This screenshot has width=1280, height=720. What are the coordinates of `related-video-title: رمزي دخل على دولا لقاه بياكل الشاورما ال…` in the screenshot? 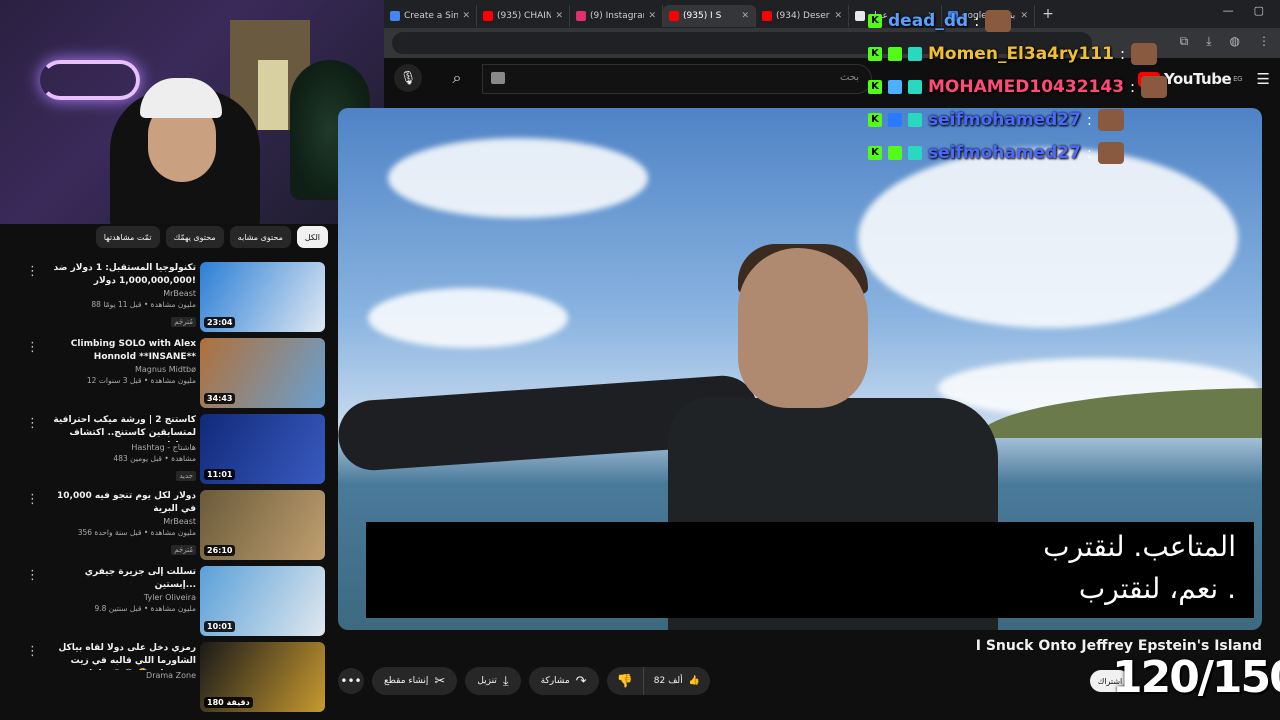 It's located at (120, 656).